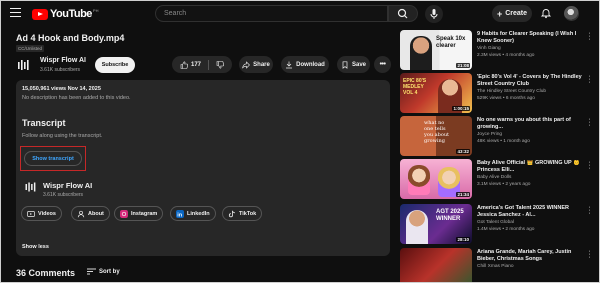 Image resolution: width=600 pixels, height=283 pixels. Describe the element at coordinates (62, 136) in the screenshot. I see `transcript-subtitle: Follow along using the transcript.` at that location.